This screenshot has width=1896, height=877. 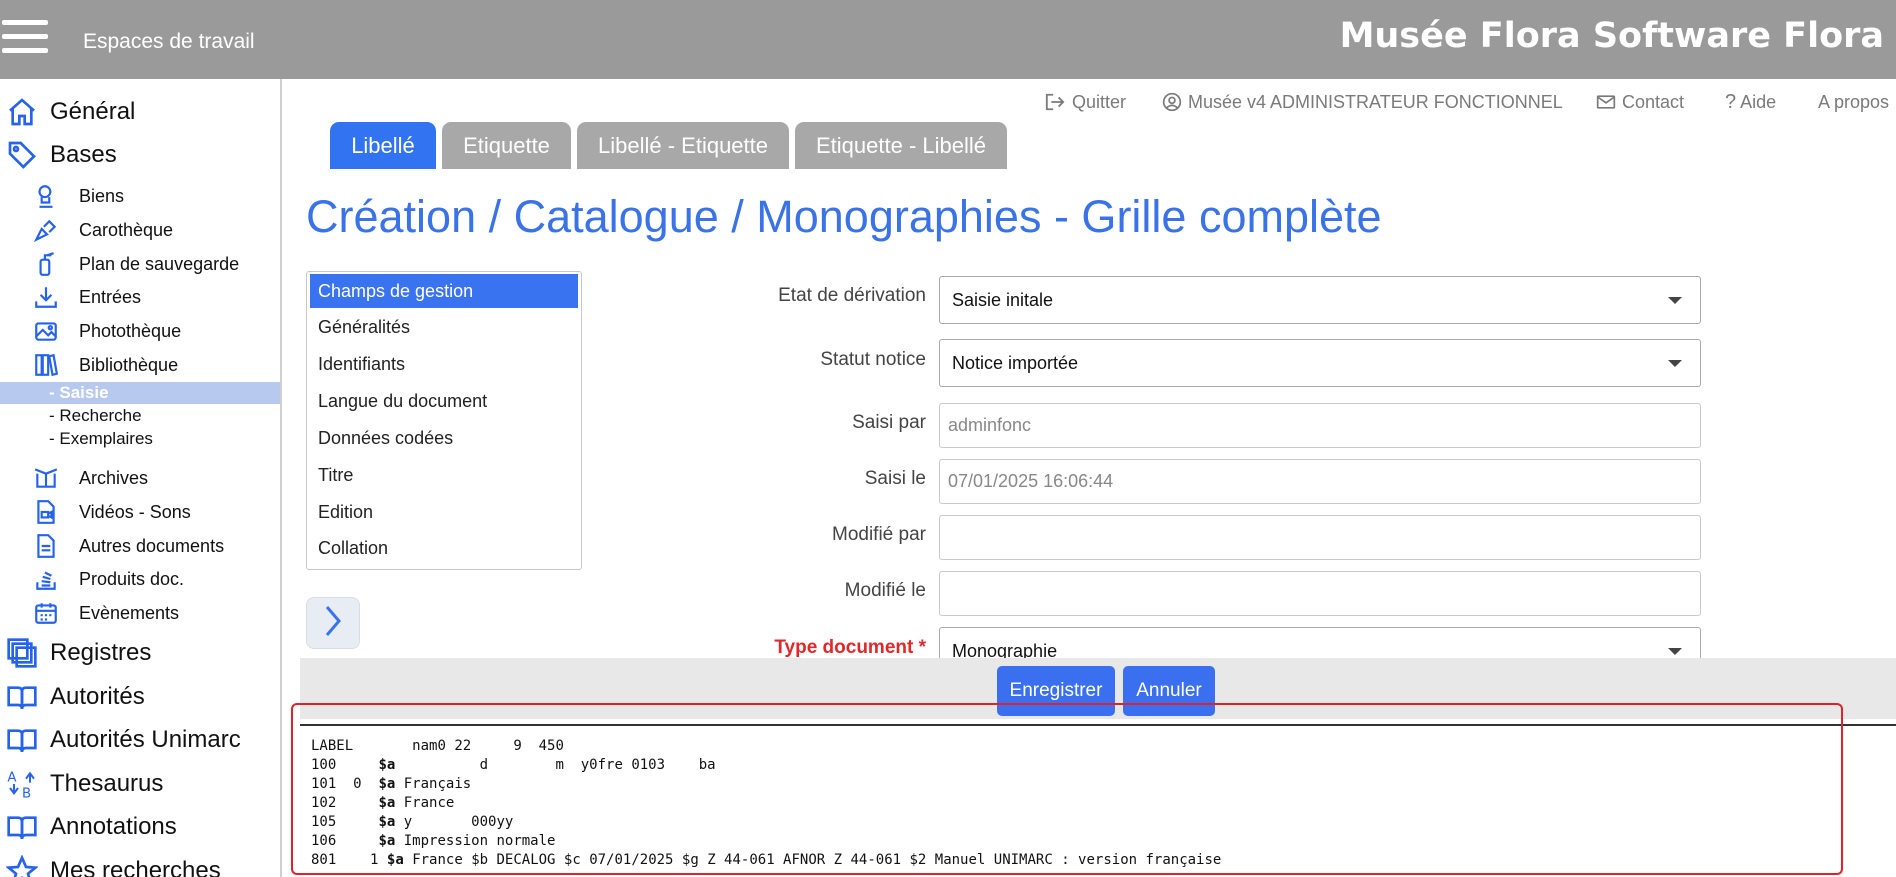 What do you see at coordinates (140, 155) in the screenshot?
I see `sidebar-item-bases: Bases` at bounding box center [140, 155].